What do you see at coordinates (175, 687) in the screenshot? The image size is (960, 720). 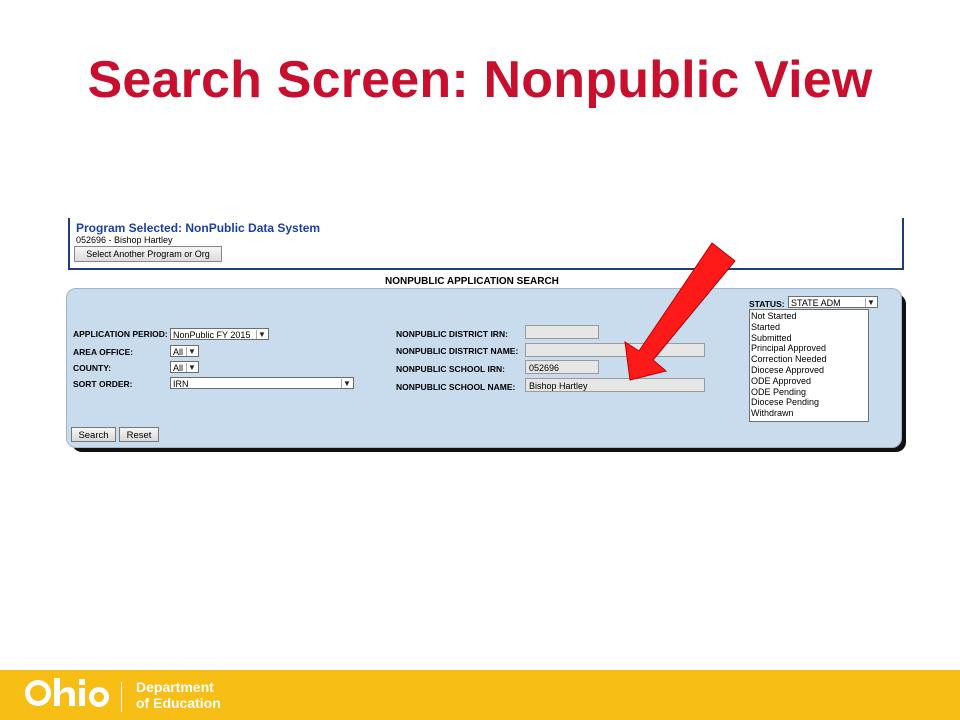 I see `department-line1: Department` at bounding box center [175, 687].